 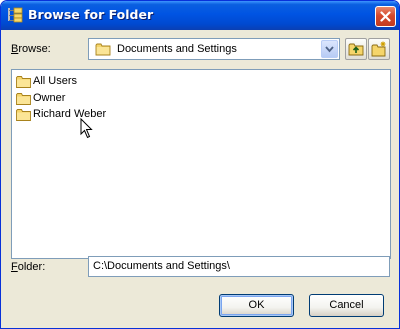 I want to click on browse-label: Browse:, so click(x=31, y=49).